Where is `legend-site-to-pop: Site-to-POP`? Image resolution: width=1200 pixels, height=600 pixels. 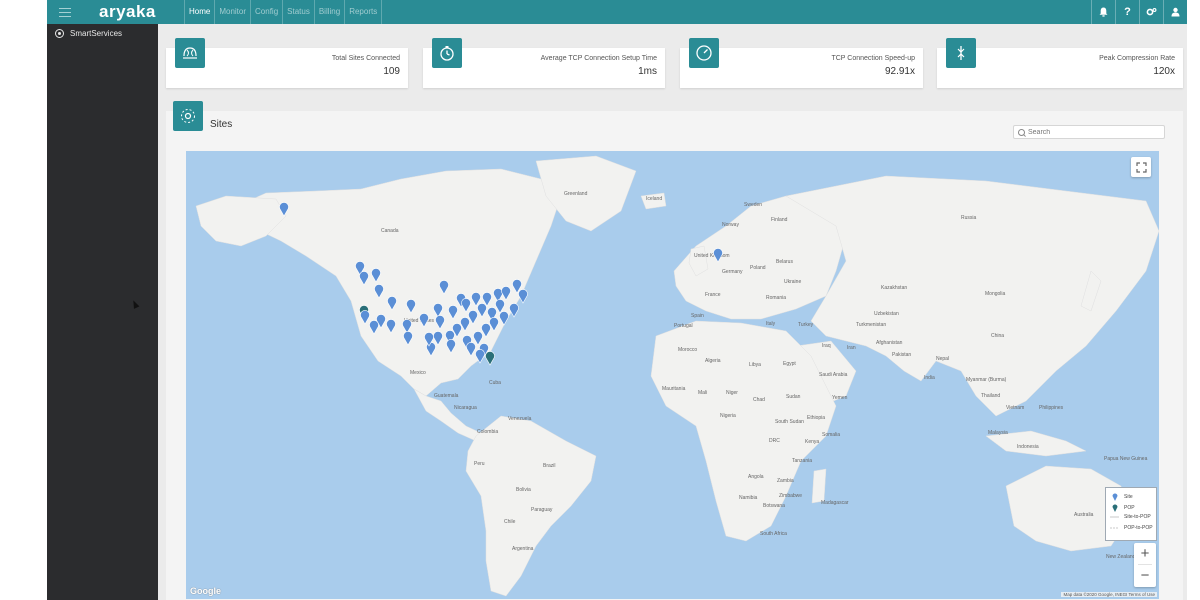
legend-site-to-pop: Site-to-POP is located at coordinates (1130, 517).